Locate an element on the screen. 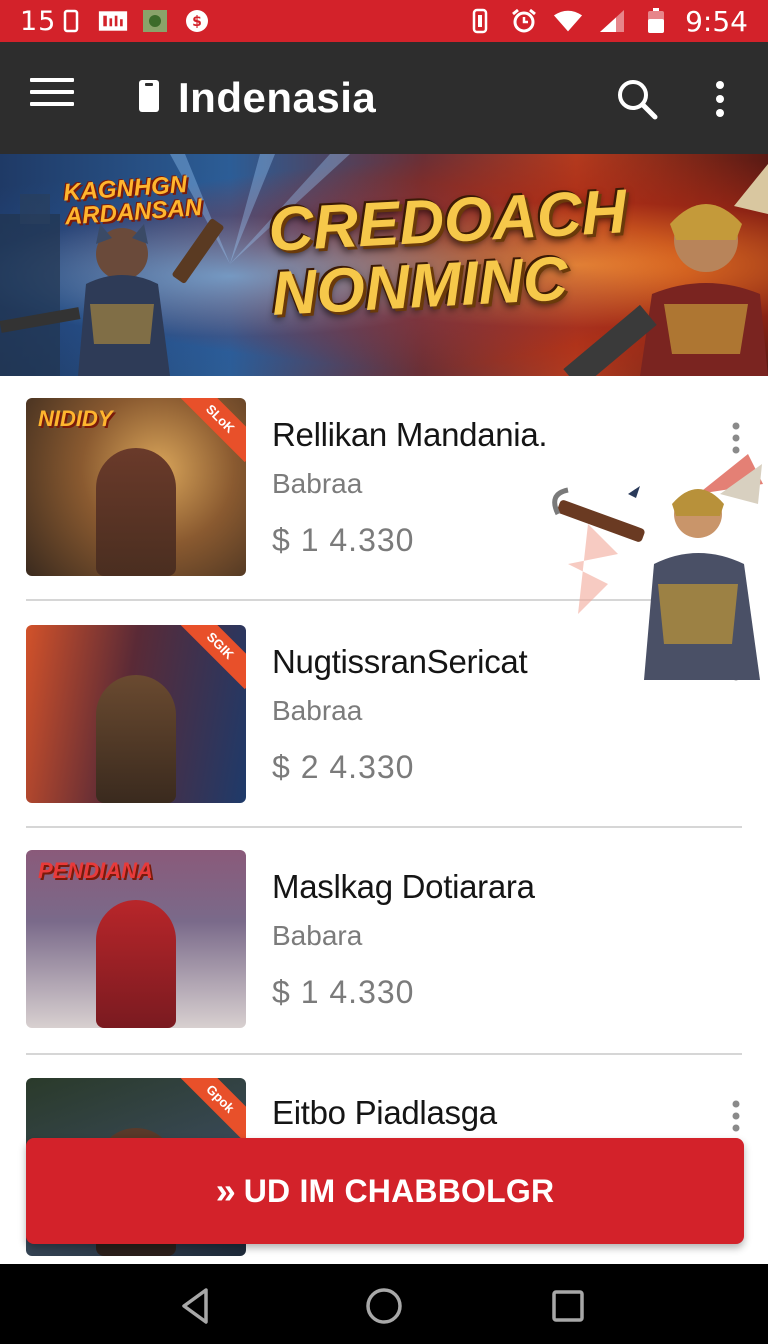 The width and height of the screenshot is (768, 1344). alarm-icon is located at coordinates (524, 20).